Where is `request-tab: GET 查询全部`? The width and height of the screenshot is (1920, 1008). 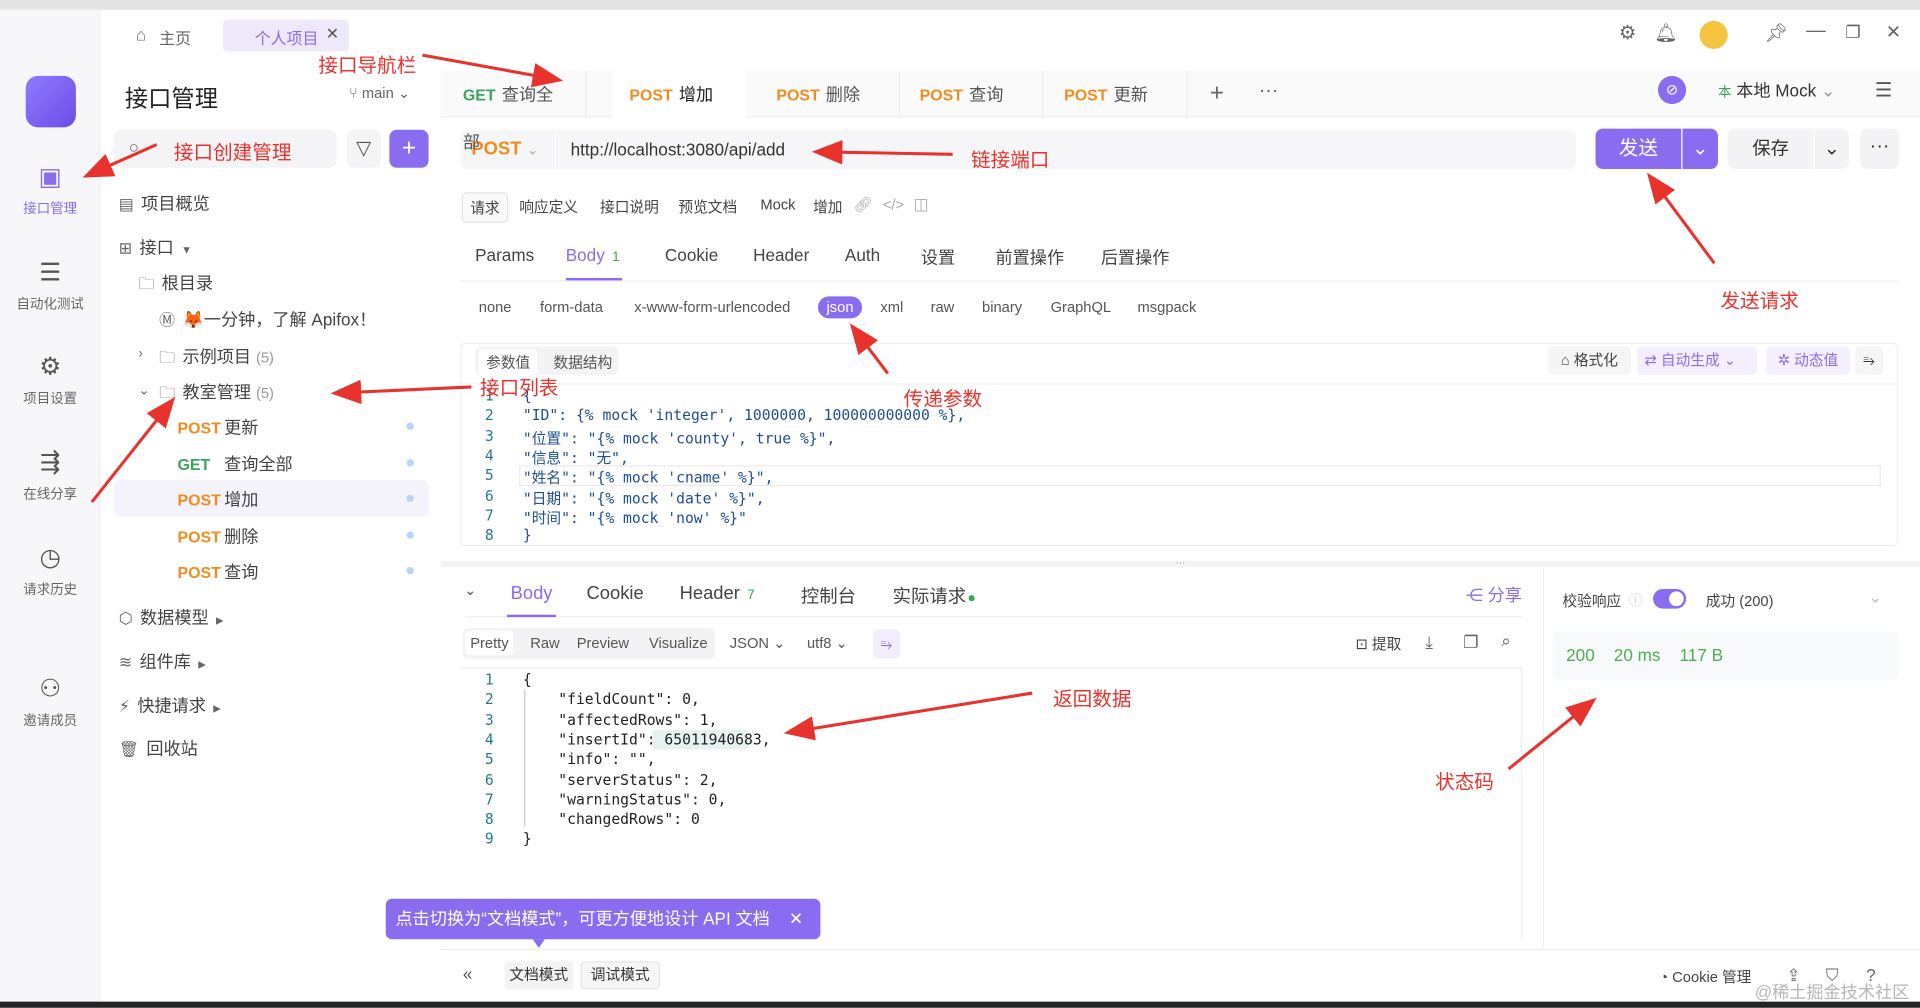 request-tab: GET 查询全部 is located at coordinates (516, 111).